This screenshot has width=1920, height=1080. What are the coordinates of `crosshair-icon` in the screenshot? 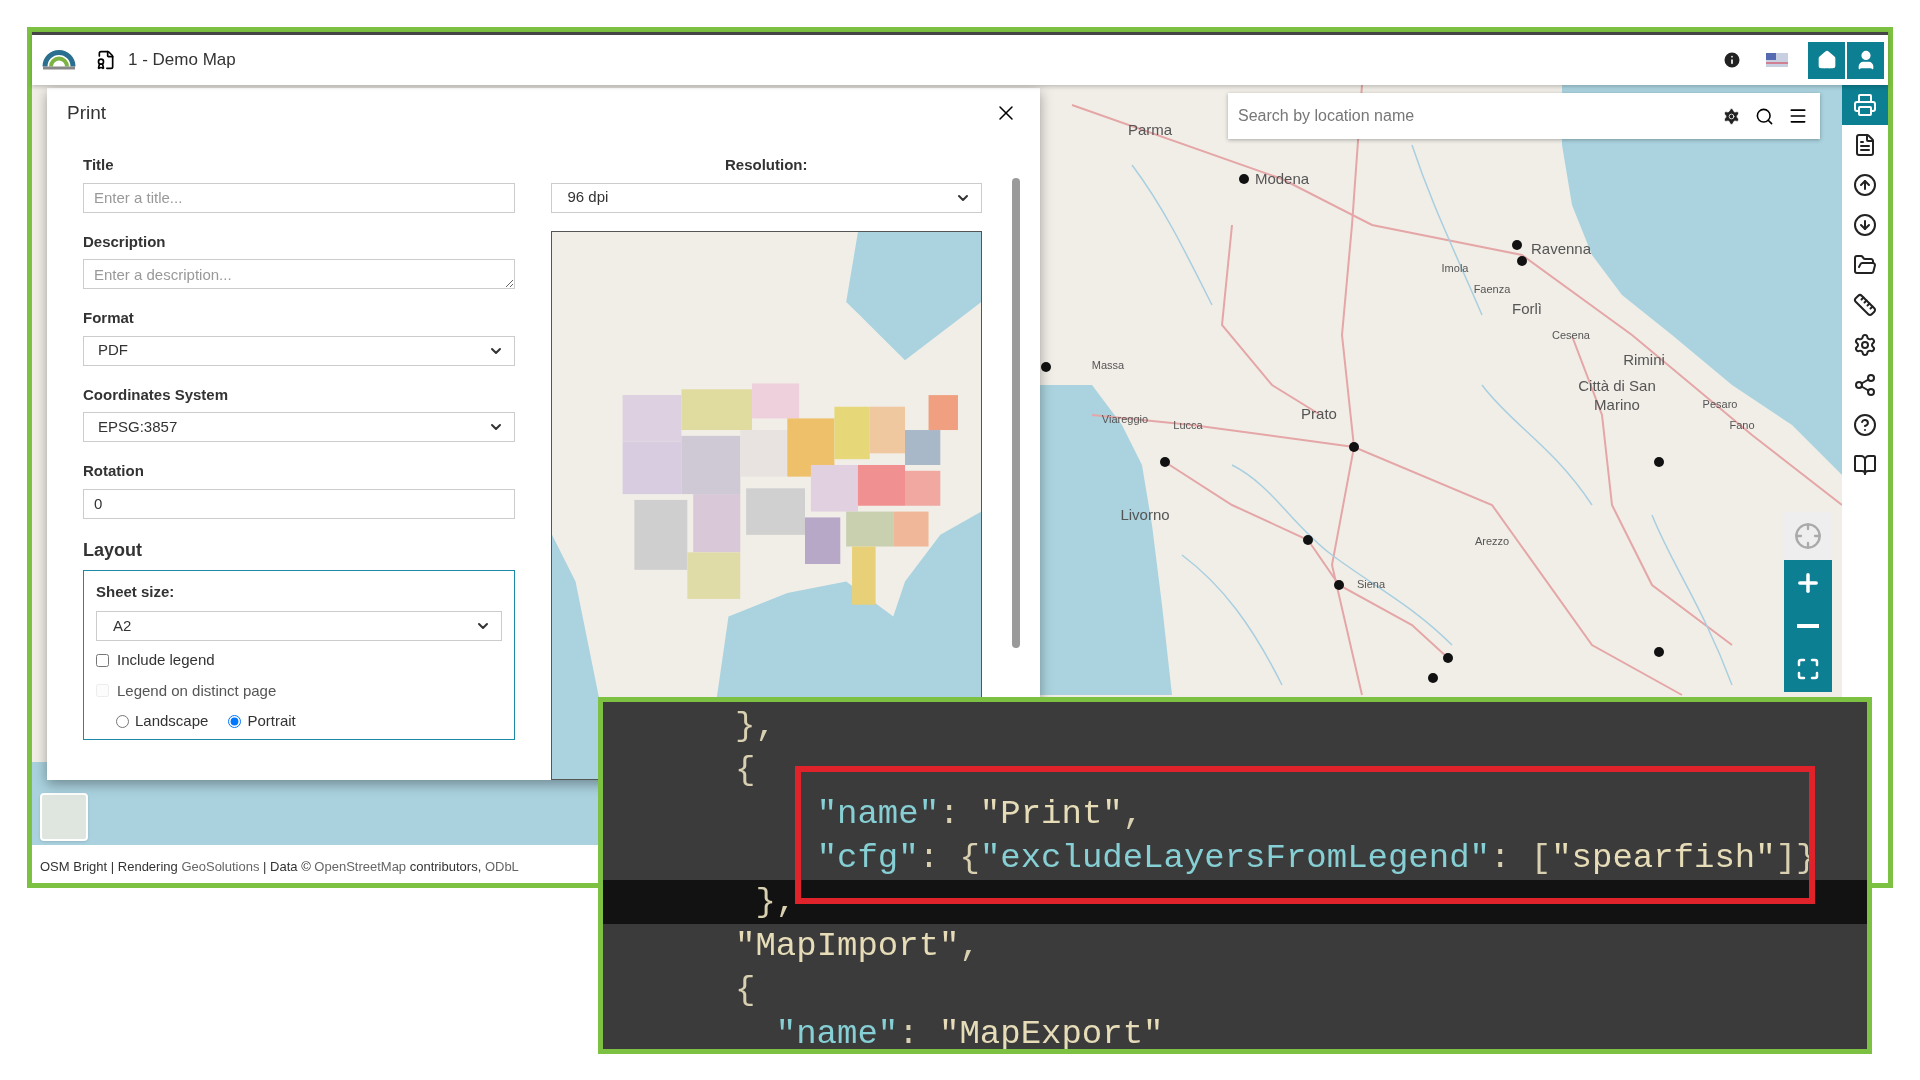 It's located at (1808, 536).